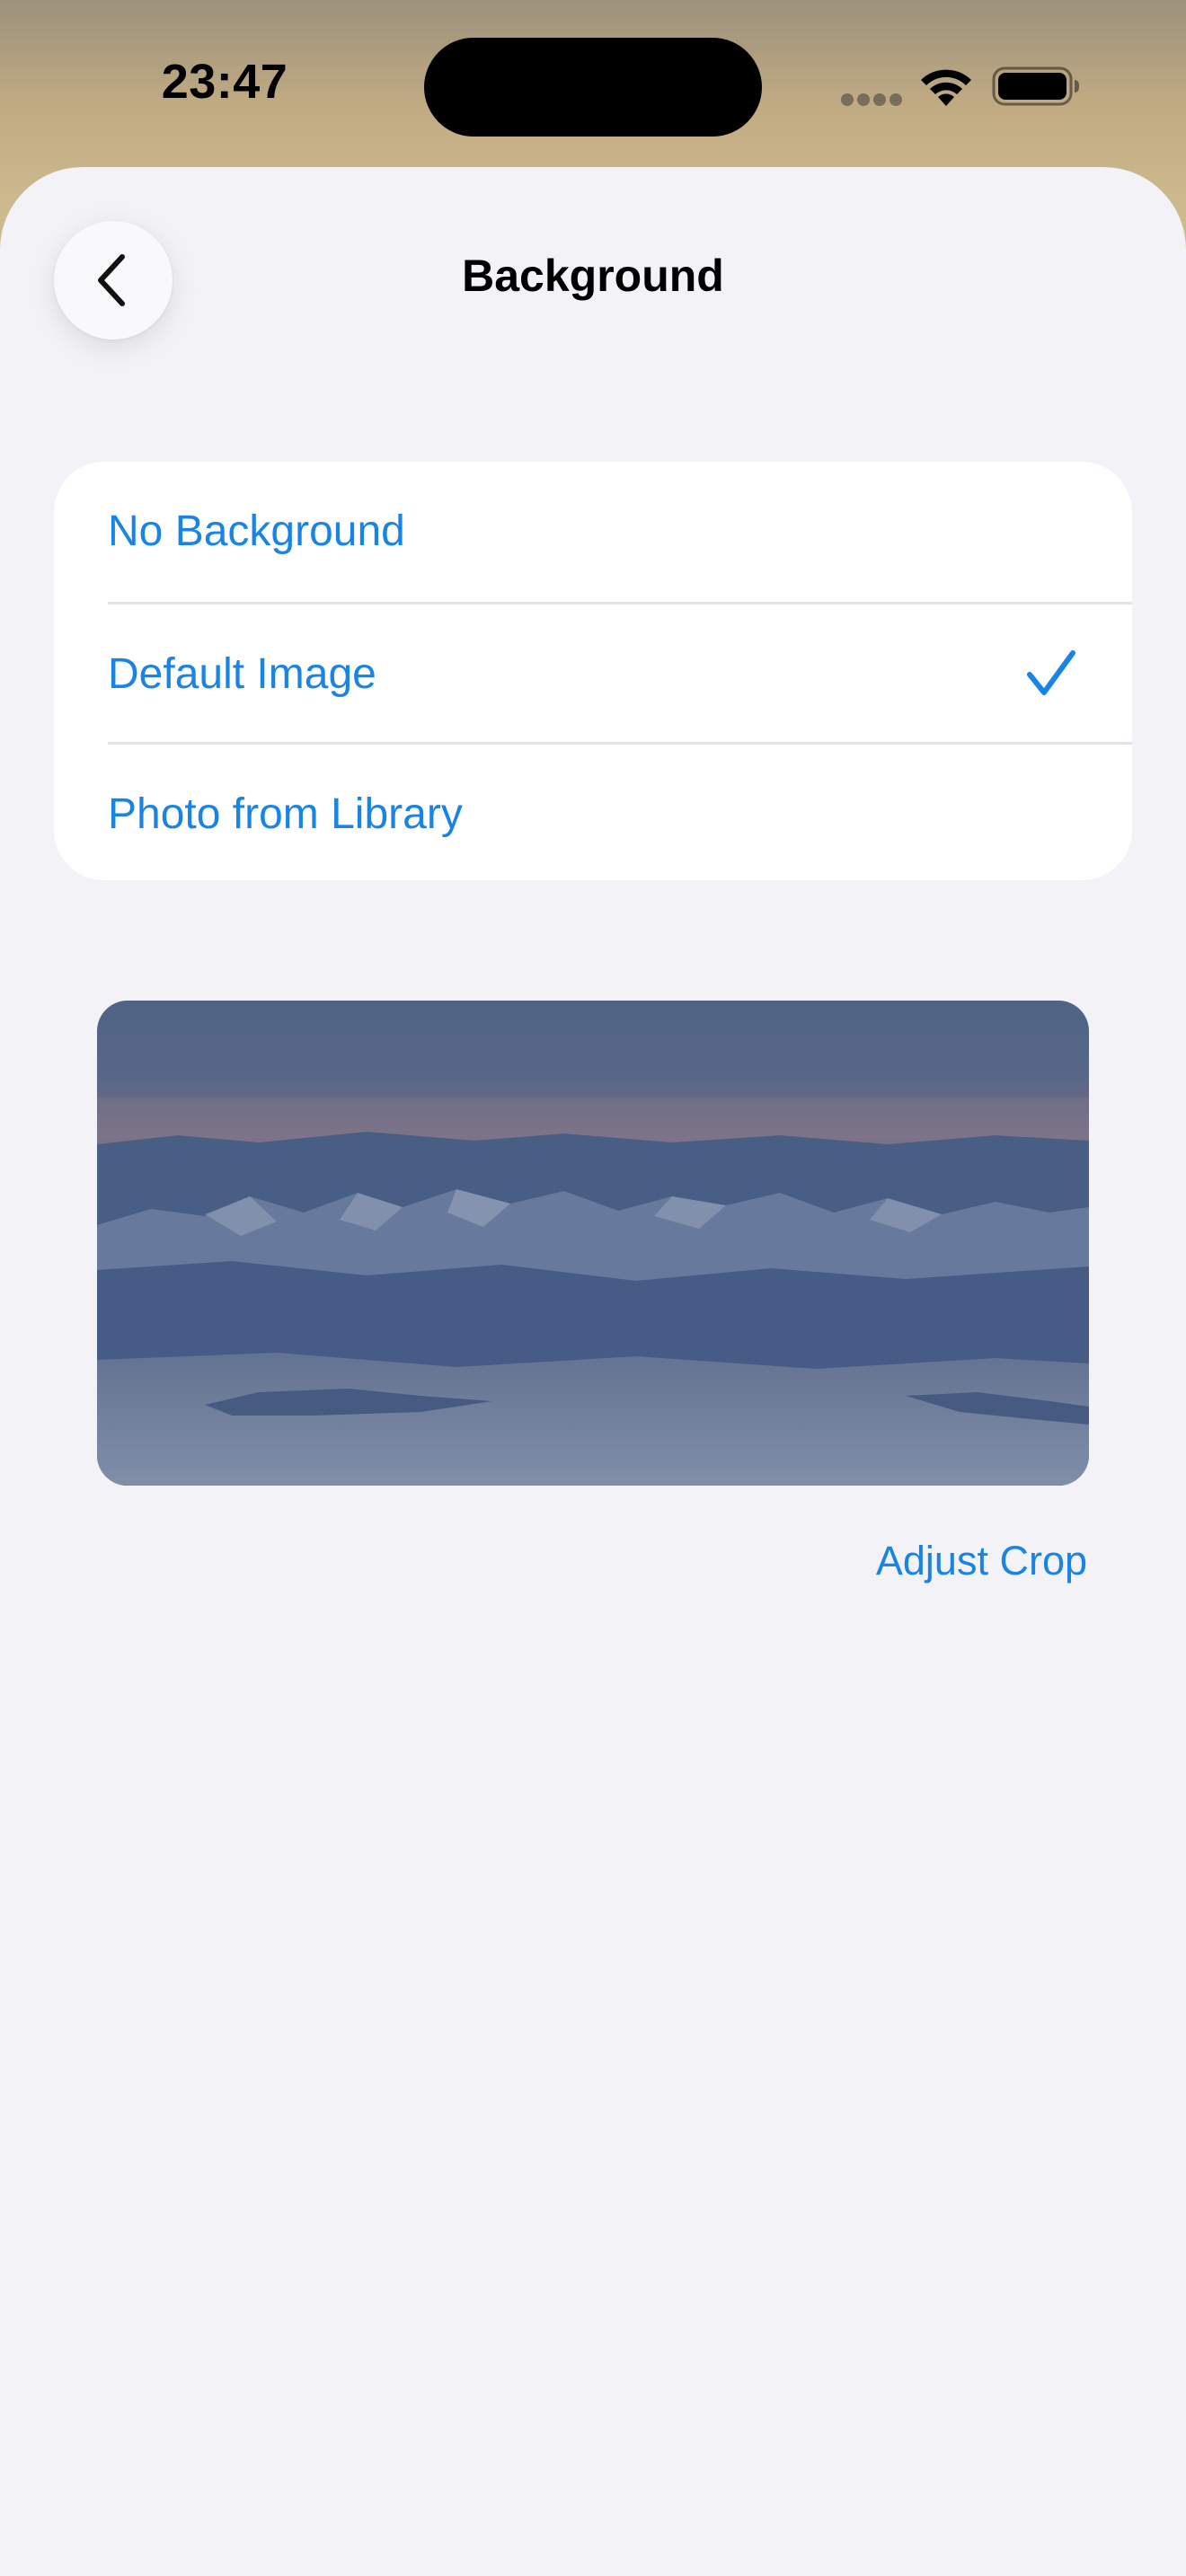 The width and height of the screenshot is (1186, 2576). What do you see at coordinates (1035, 86) in the screenshot?
I see `battery-icon` at bounding box center [1035, 86].